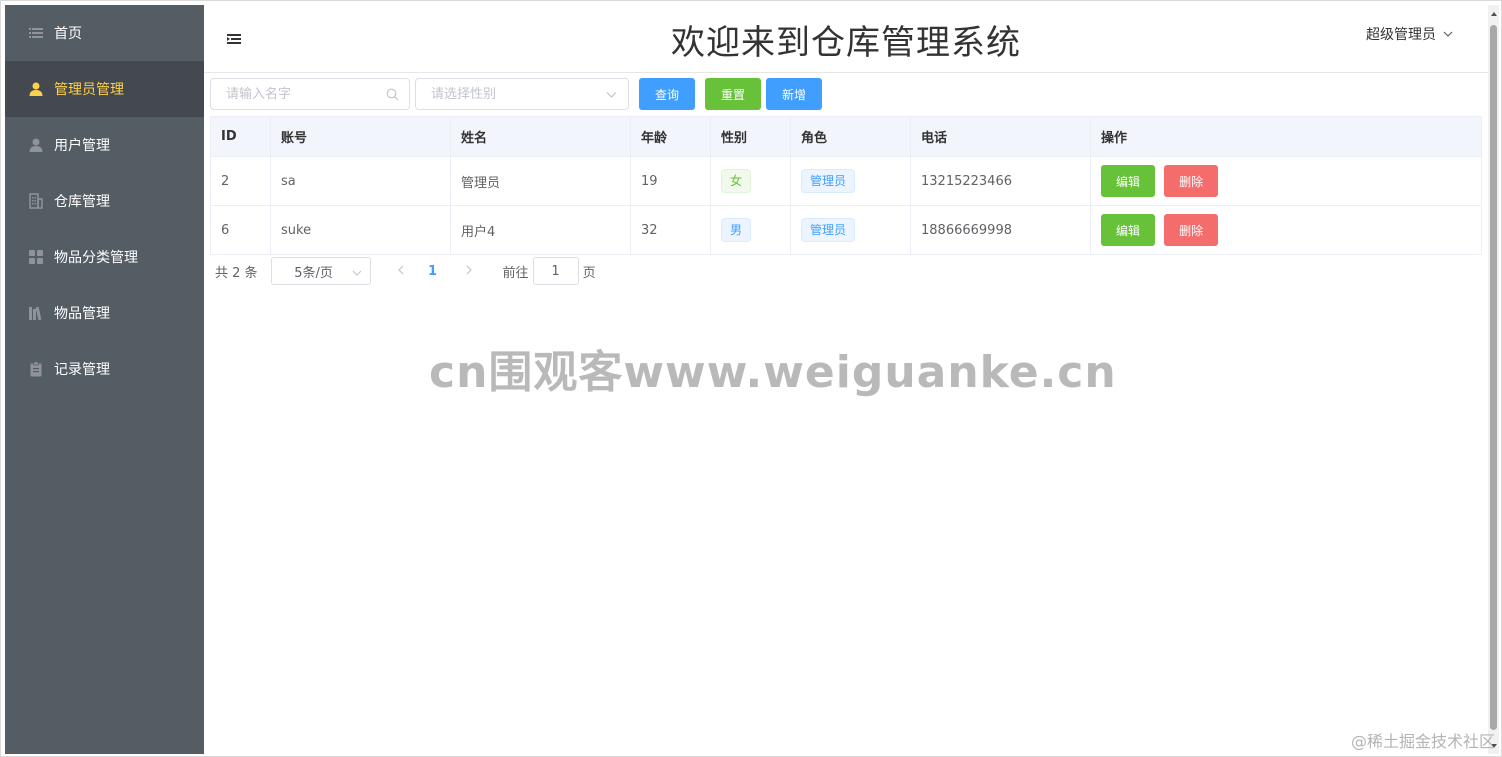 Image resolution: width=1502 pixels, height=757 pixels. Describe the element at coordinates (36, 257) in the screenshot. I see `grid-icon` at that location.